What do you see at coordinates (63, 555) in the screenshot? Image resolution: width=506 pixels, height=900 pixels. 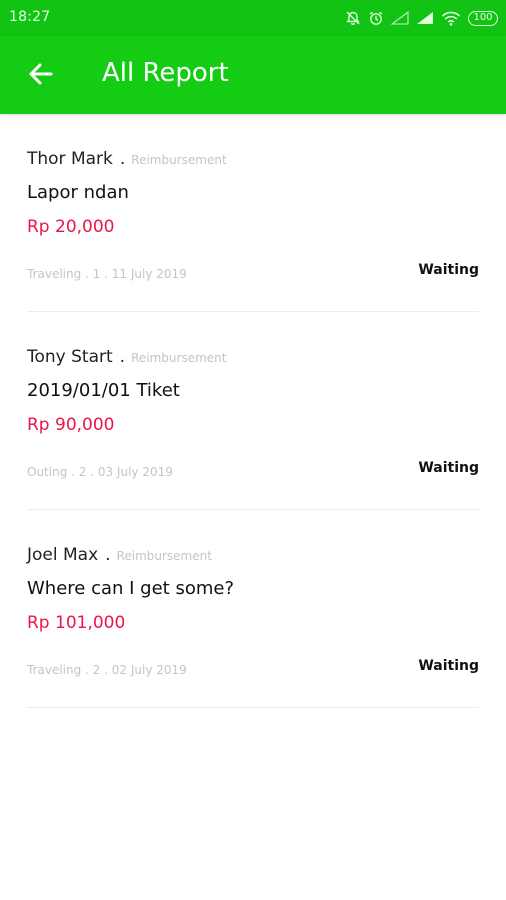 I see `reporter-name: Joel Max` at bounding box center [63, 555].